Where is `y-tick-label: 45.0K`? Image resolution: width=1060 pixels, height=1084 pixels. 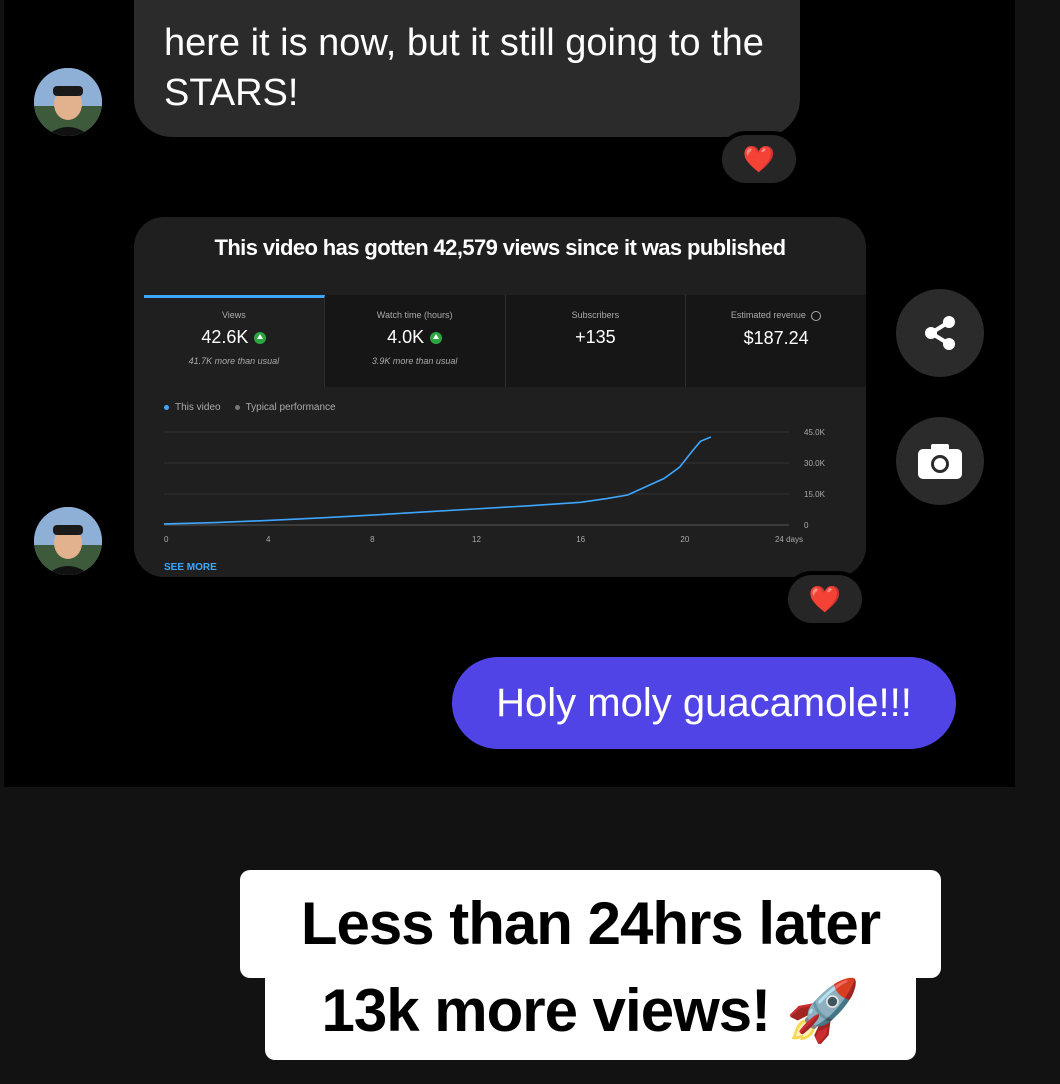 y-tick-label: 45.0K is located at coordinates (815, 432).